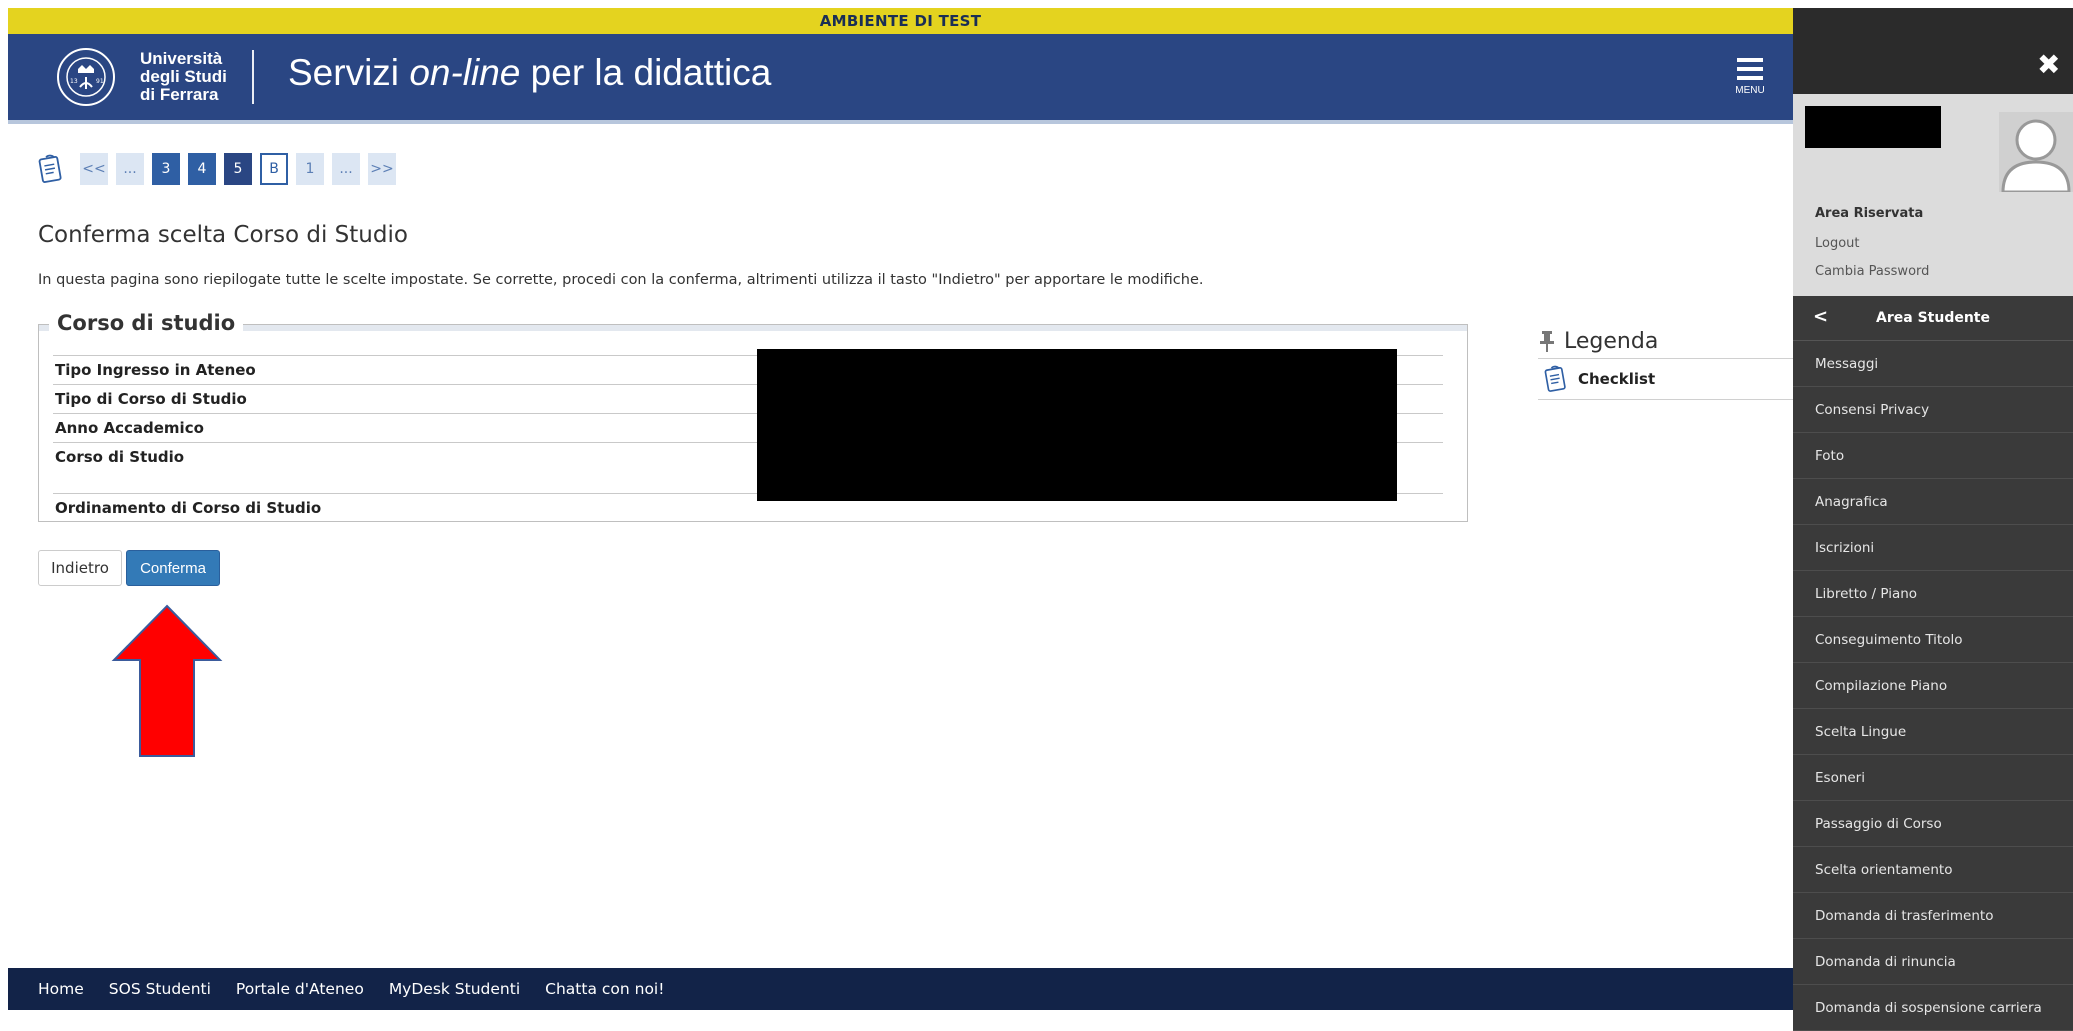 Image resolution: width=2073 pixels, height=1031 pixels. Describe the element at coordinates (1933, 824) in the screenshot. I see `side-menu-item-passaggio-corso: Passaggio di Corso` at that location.